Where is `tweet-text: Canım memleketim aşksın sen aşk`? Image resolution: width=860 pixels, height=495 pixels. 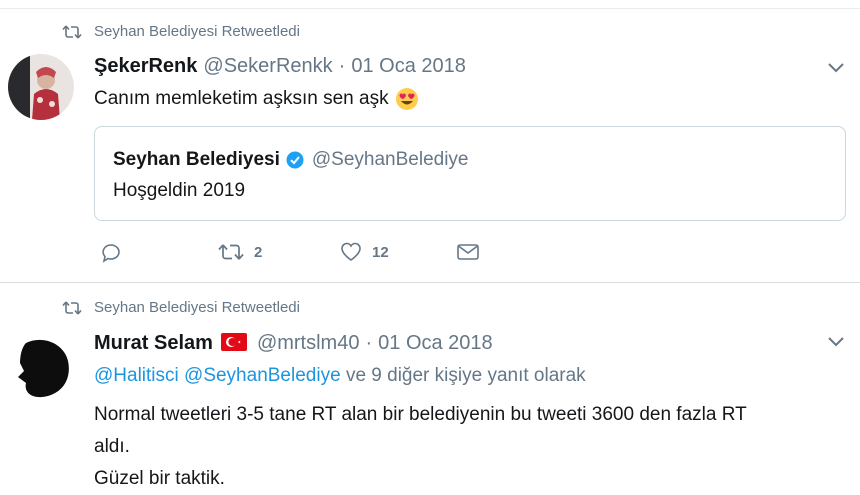 tweet-text: Canım memleketim aşksın sen aşk is located at coordinates (256, 98).